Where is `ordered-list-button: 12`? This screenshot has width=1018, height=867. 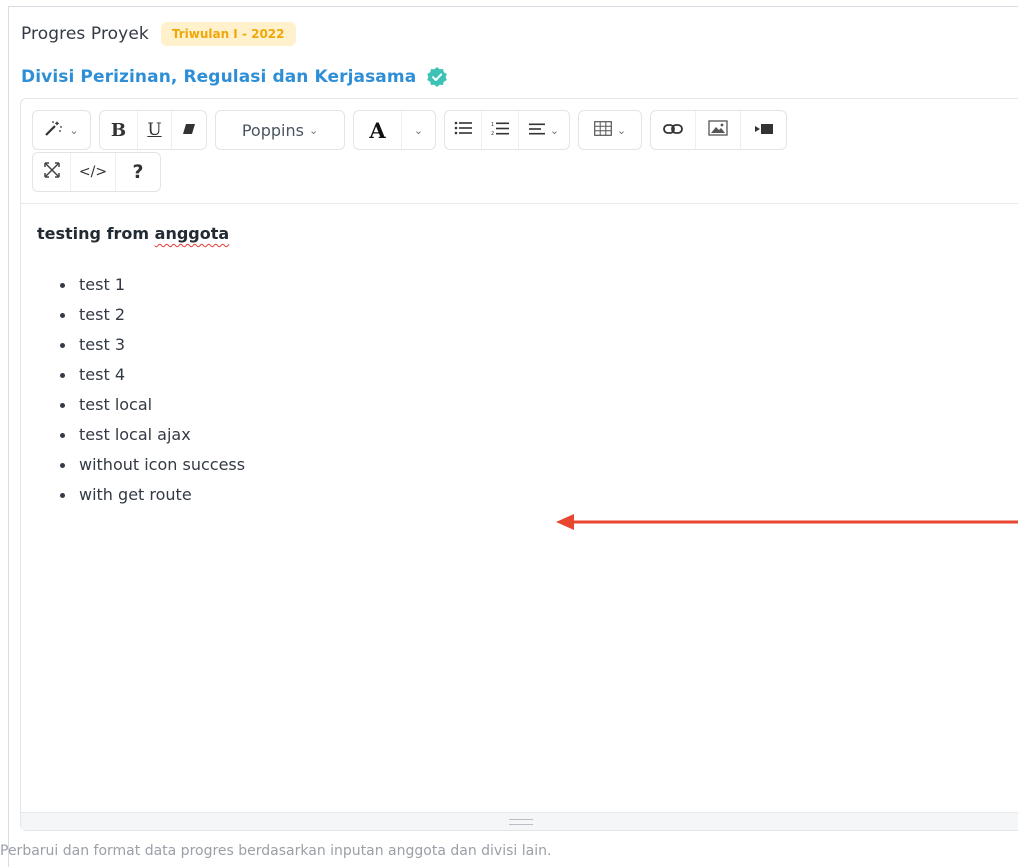
ordered-list-button: 12 is located at coordinates (500, 130).